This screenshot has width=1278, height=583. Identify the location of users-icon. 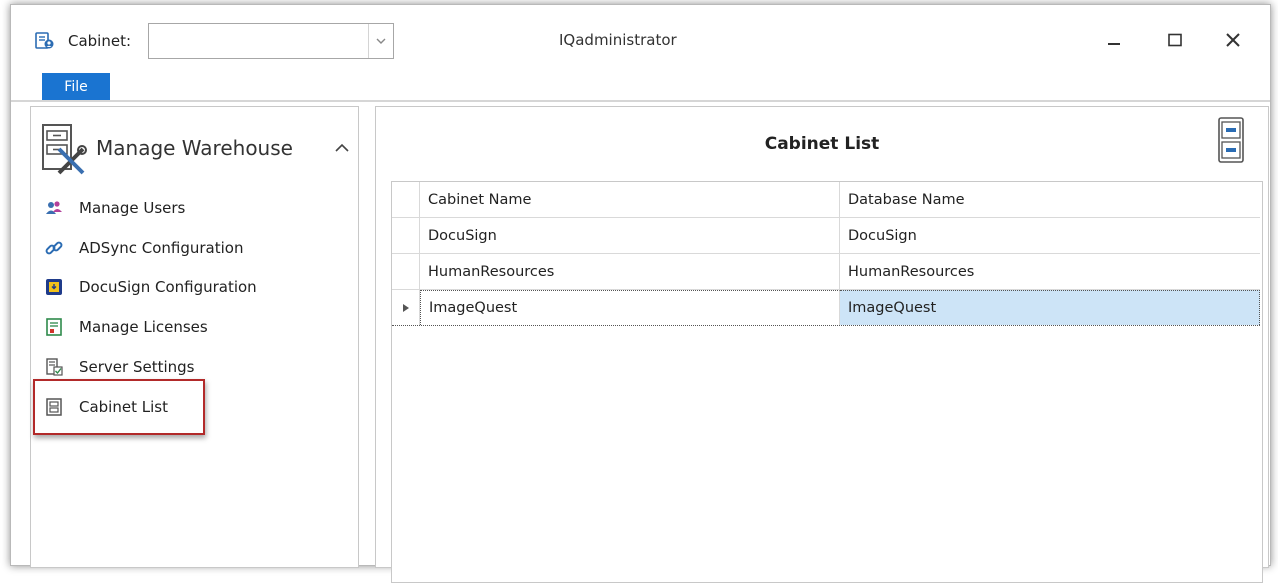
(54, 207).